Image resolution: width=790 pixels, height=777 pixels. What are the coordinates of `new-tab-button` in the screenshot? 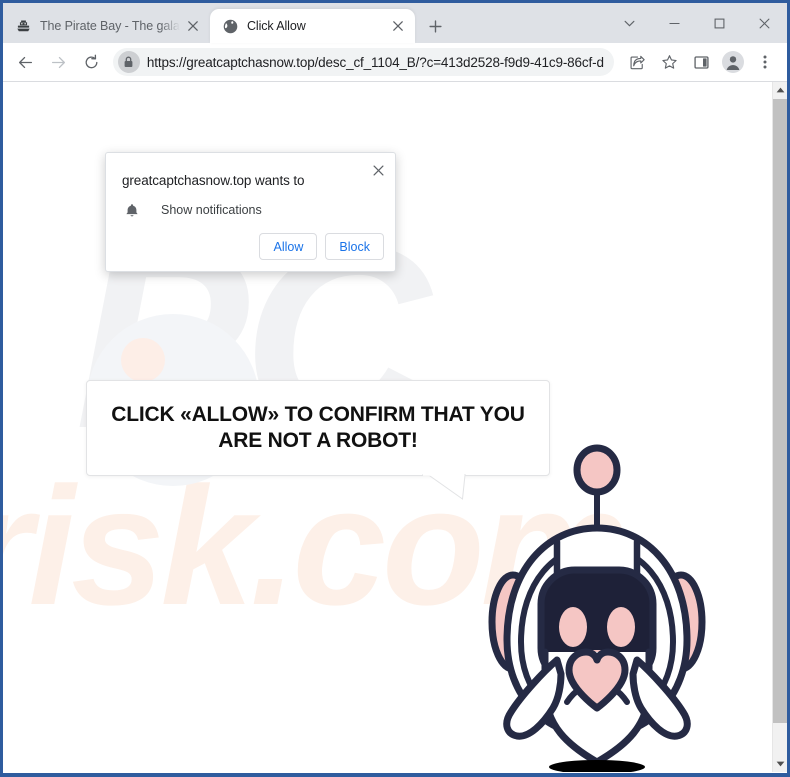 It's located at (435, 26).